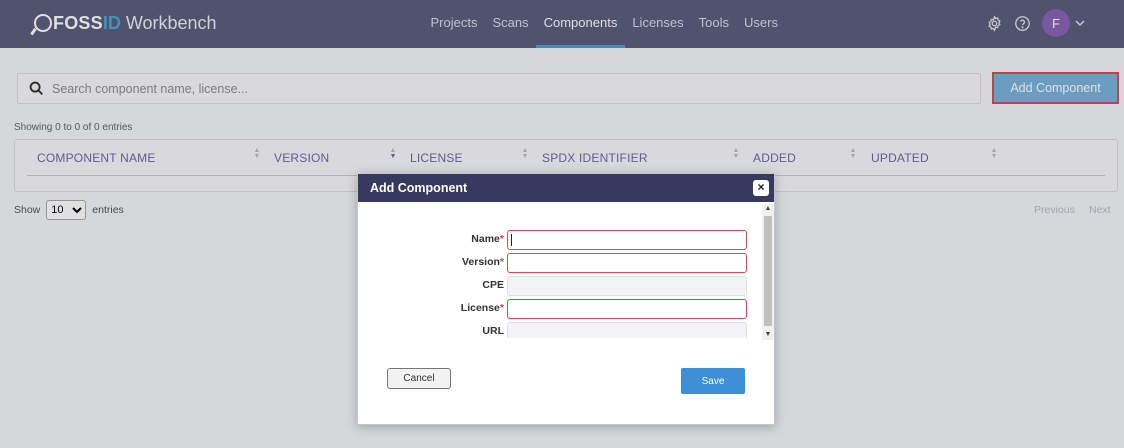 The width and height of the screenshot is (1124, 448). Describe the element at coordinates (487, 239) in the screenshot. I see `field-label-name: Name*` at that location.